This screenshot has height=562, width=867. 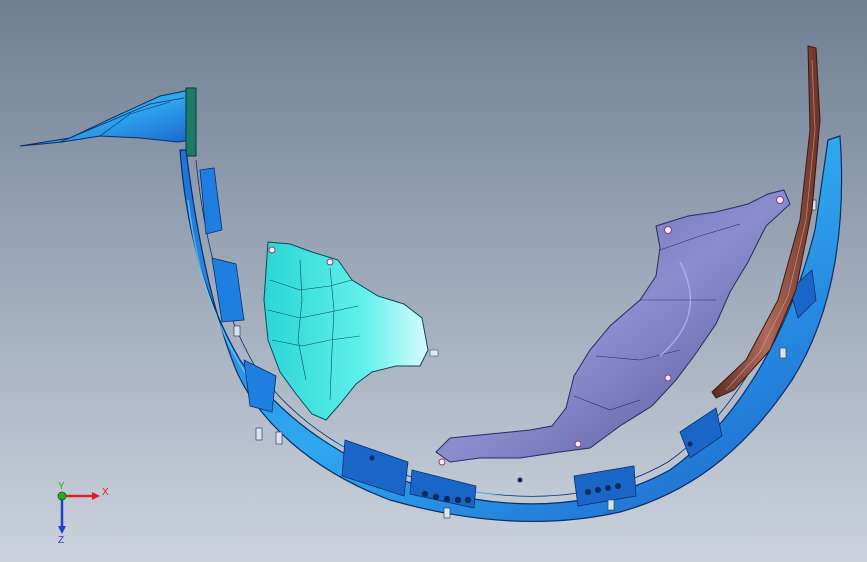 What do you see at coordinates (61, 486) in the screenshot?
I see `y-axis-label: Y` at bounding box center [61, 486].